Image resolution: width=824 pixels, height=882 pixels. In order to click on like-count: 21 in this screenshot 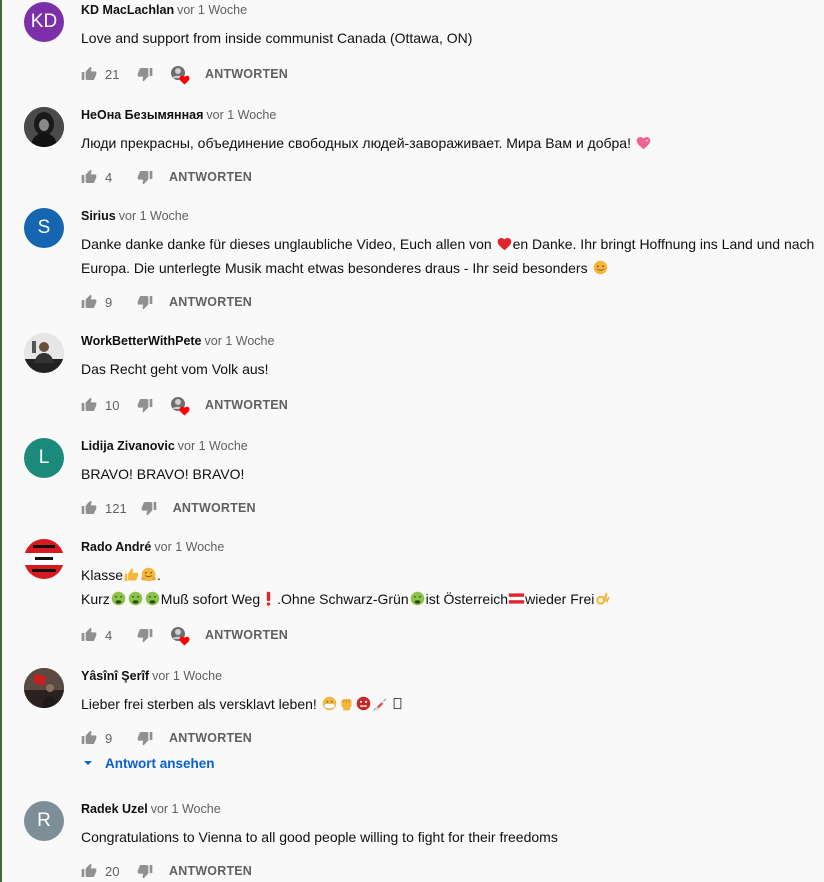, I will do `click(112, 74)`.